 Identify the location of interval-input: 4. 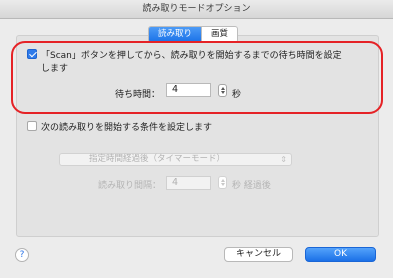
(188, 183).